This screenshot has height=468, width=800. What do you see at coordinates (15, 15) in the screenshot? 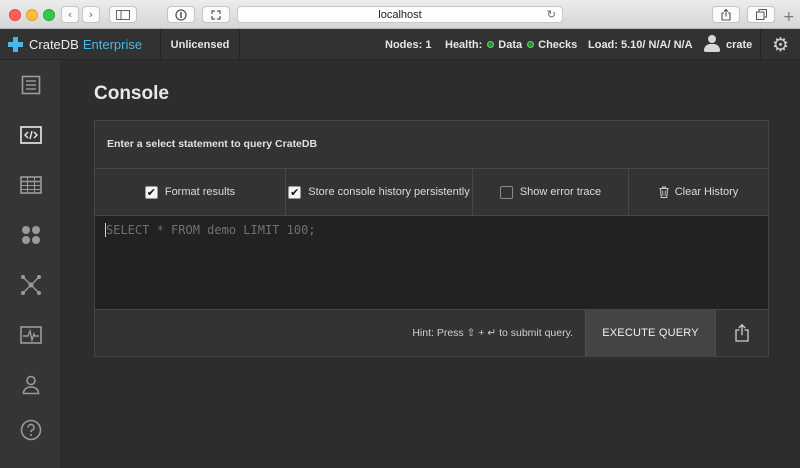
I see `window-close-button` at bounding box center [15, 15].